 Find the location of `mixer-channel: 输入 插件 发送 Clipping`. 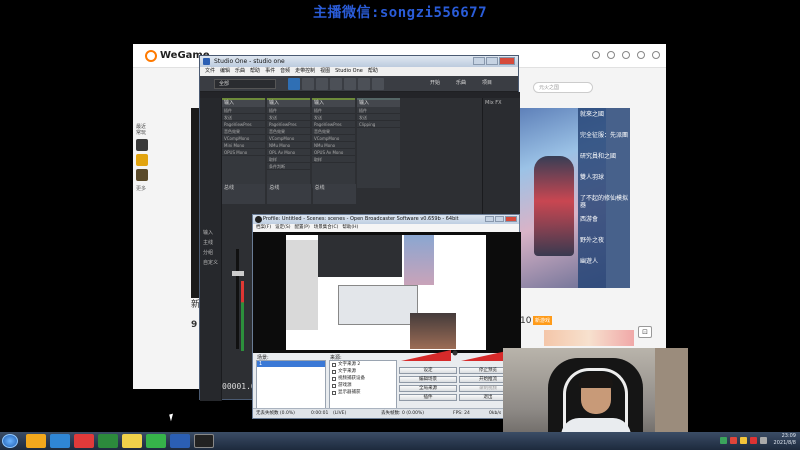

mixer-channel: 输入 插件 发送 Clipping is located at coordinates (378, 143).